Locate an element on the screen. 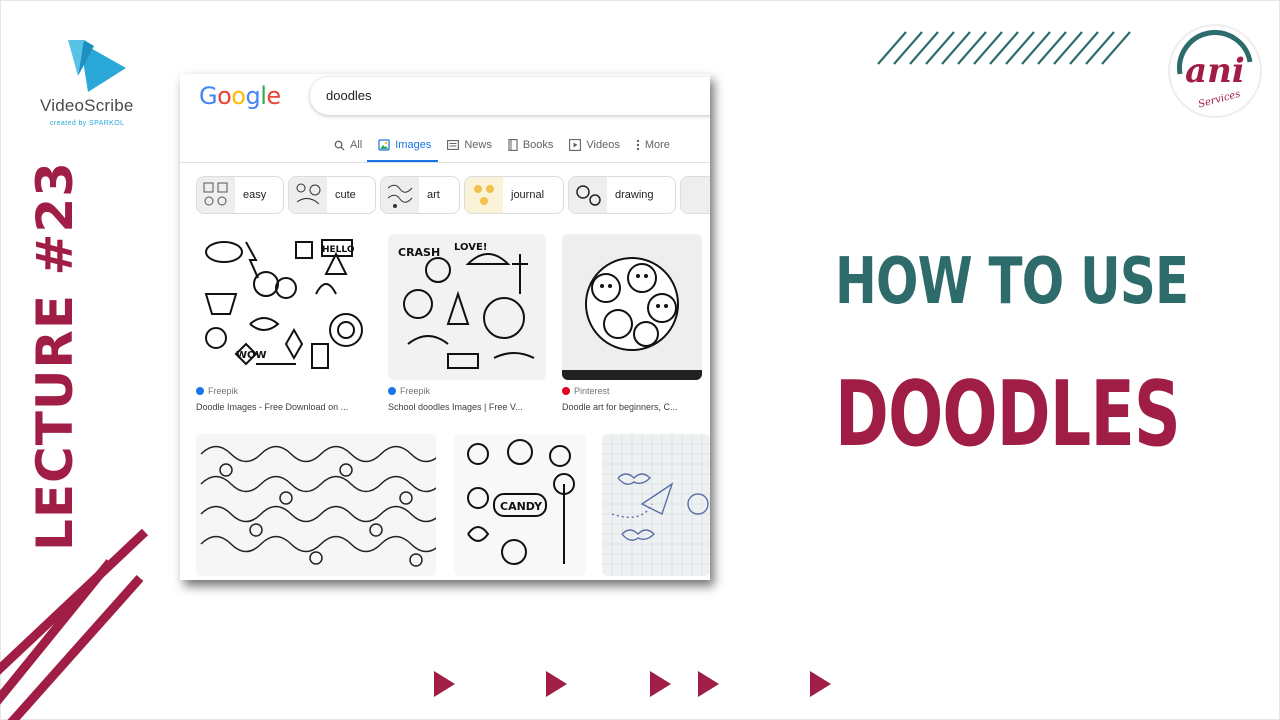  tab-books: Books is located at coordinates (531, 145).